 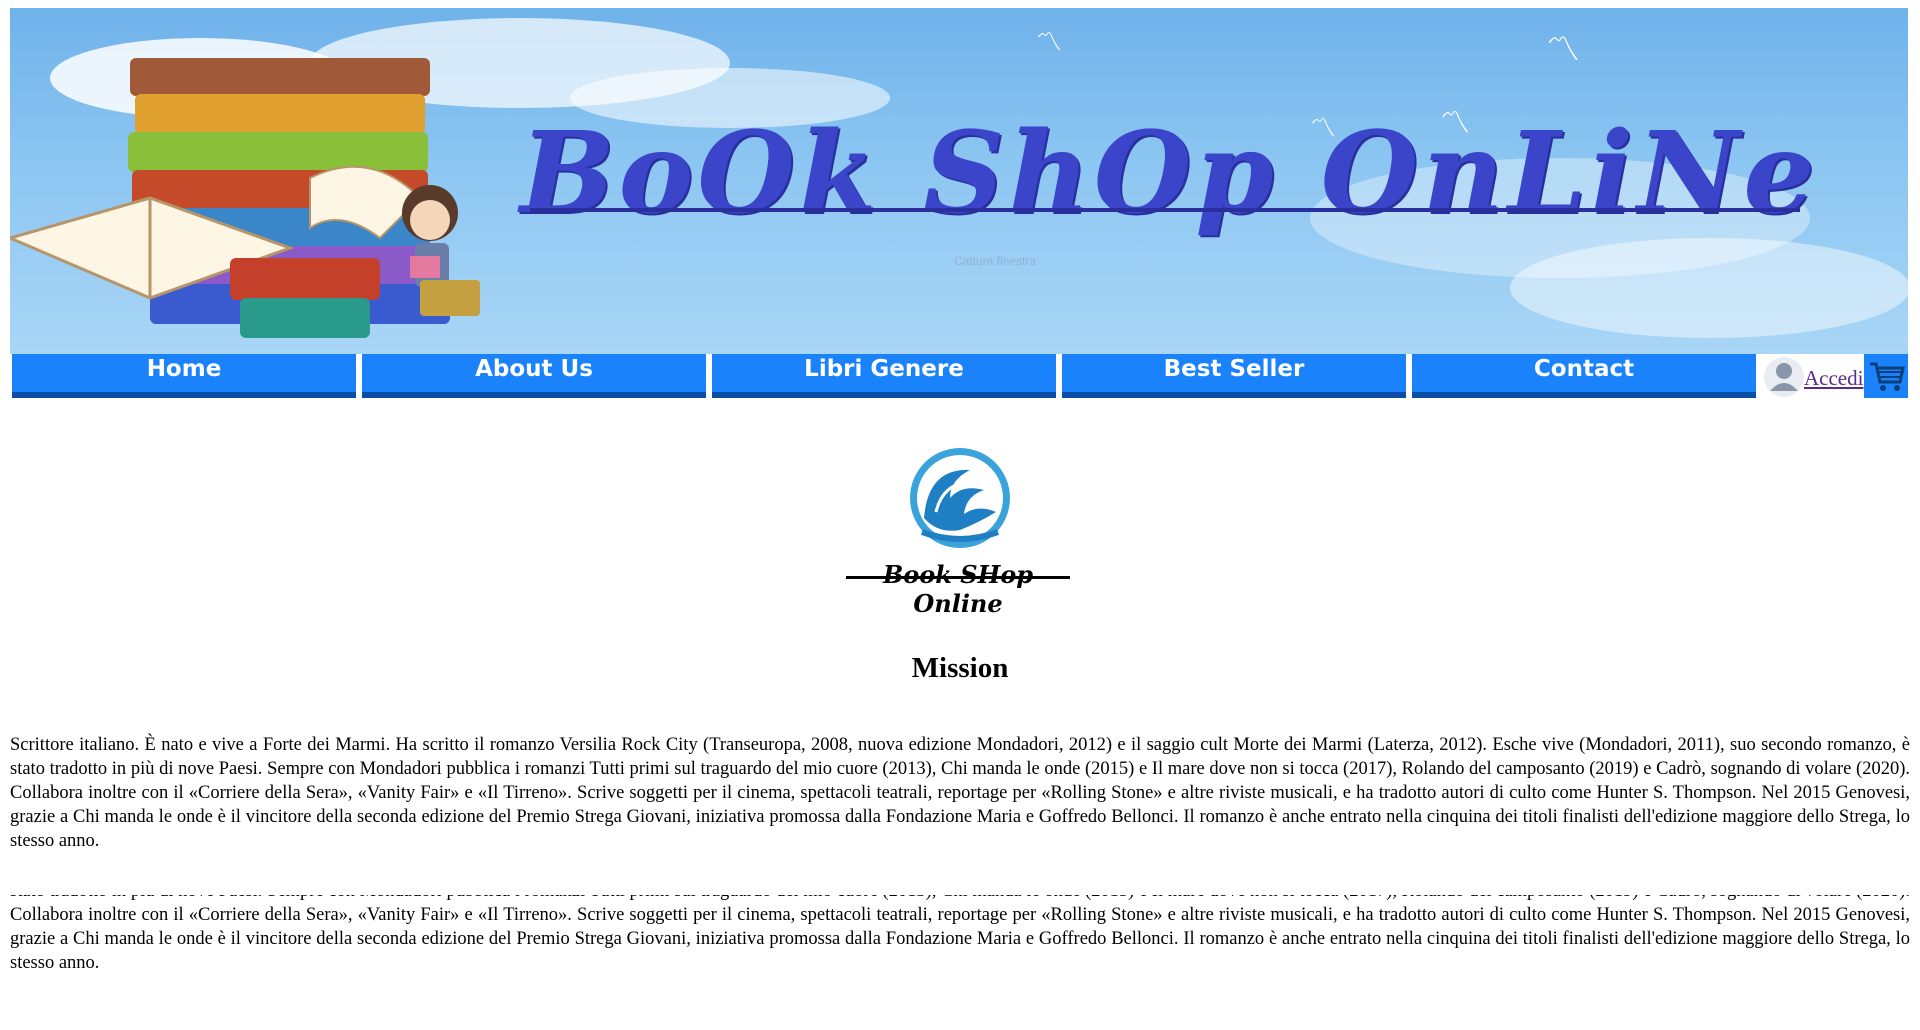 I want to click on user-avatar-icon, so click(x=1784, y=377).